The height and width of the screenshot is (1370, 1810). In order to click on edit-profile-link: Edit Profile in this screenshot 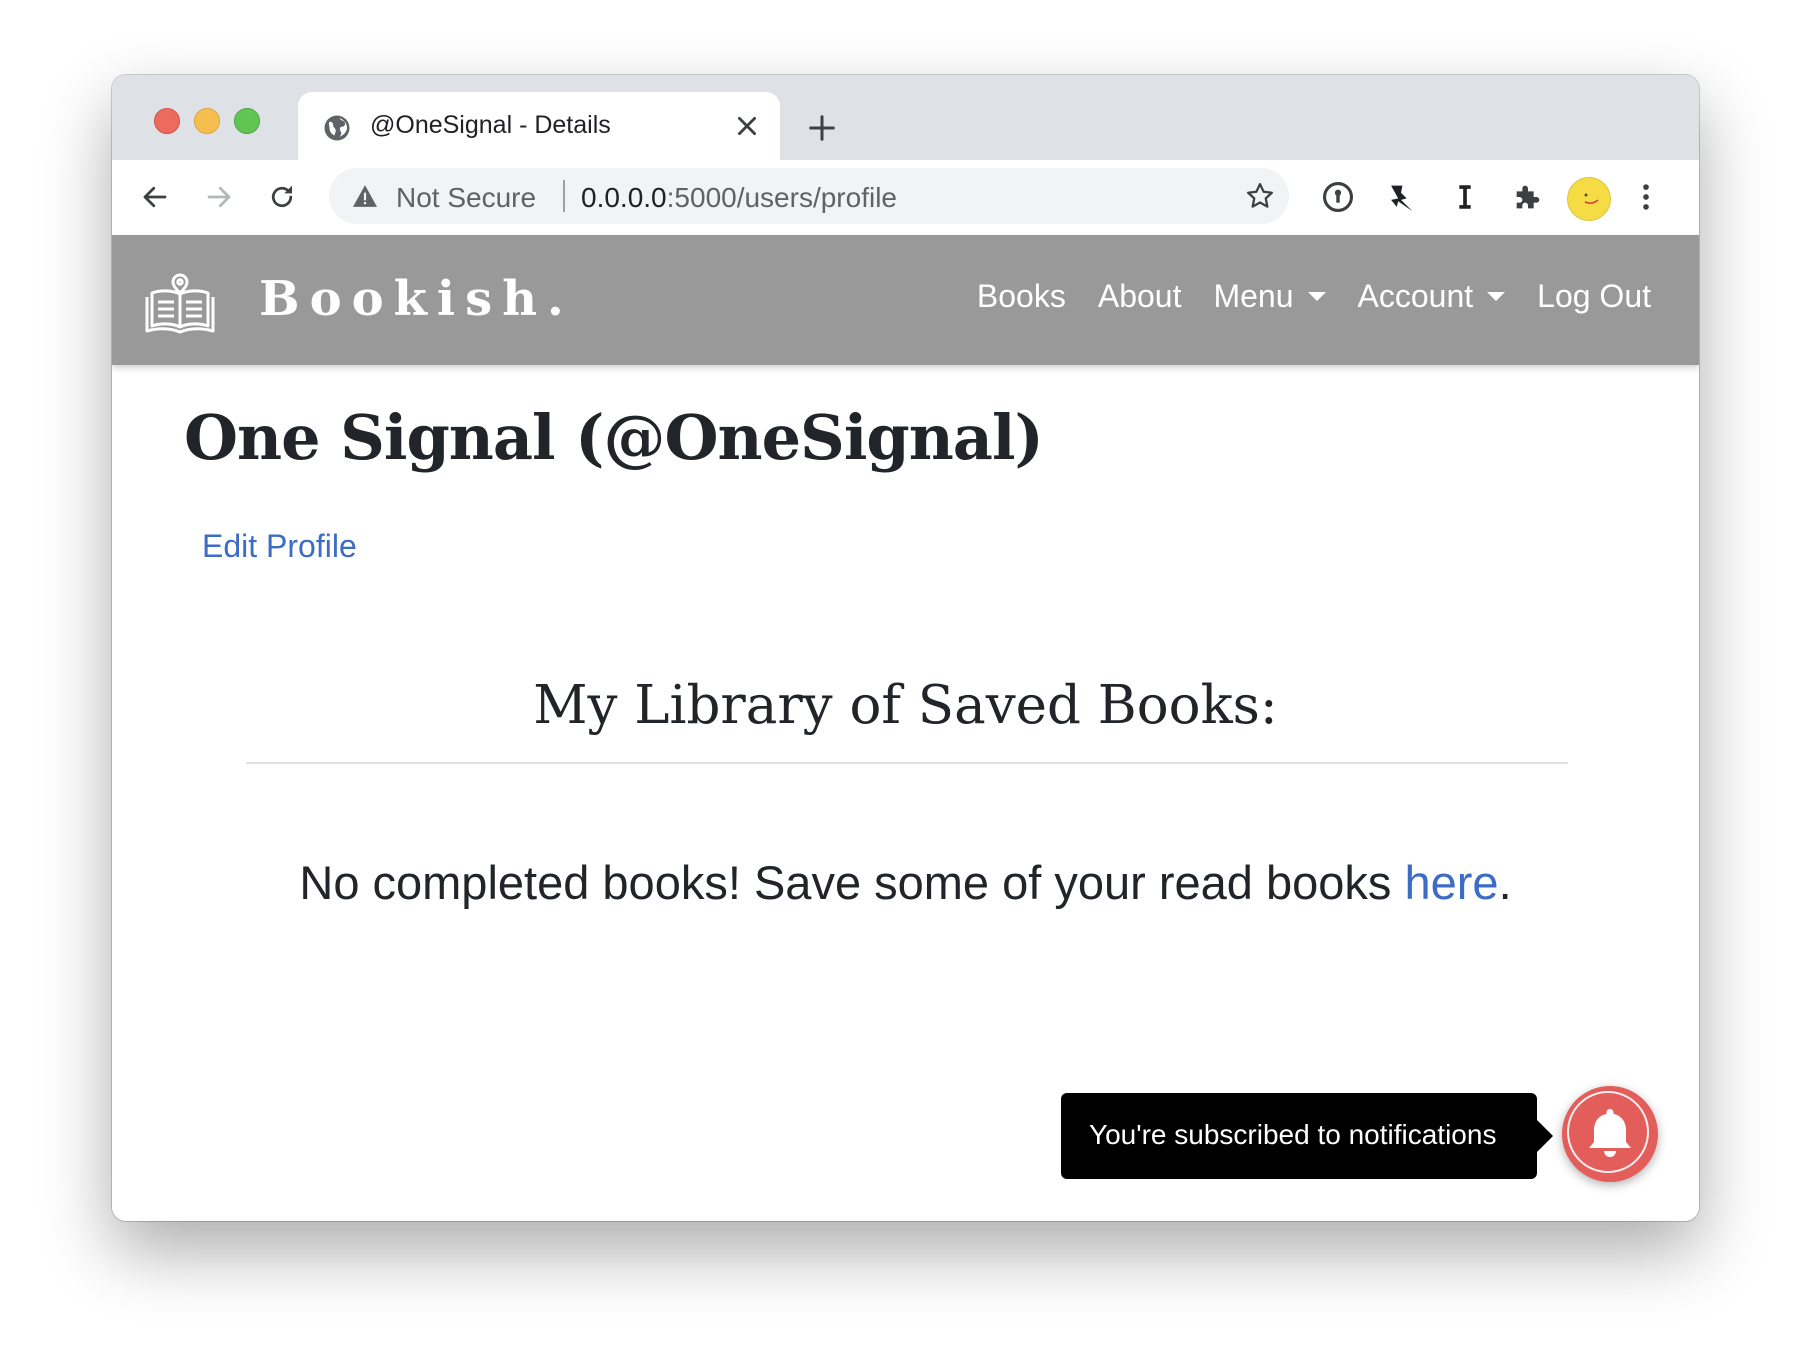, I will do `click(279, 546)`.